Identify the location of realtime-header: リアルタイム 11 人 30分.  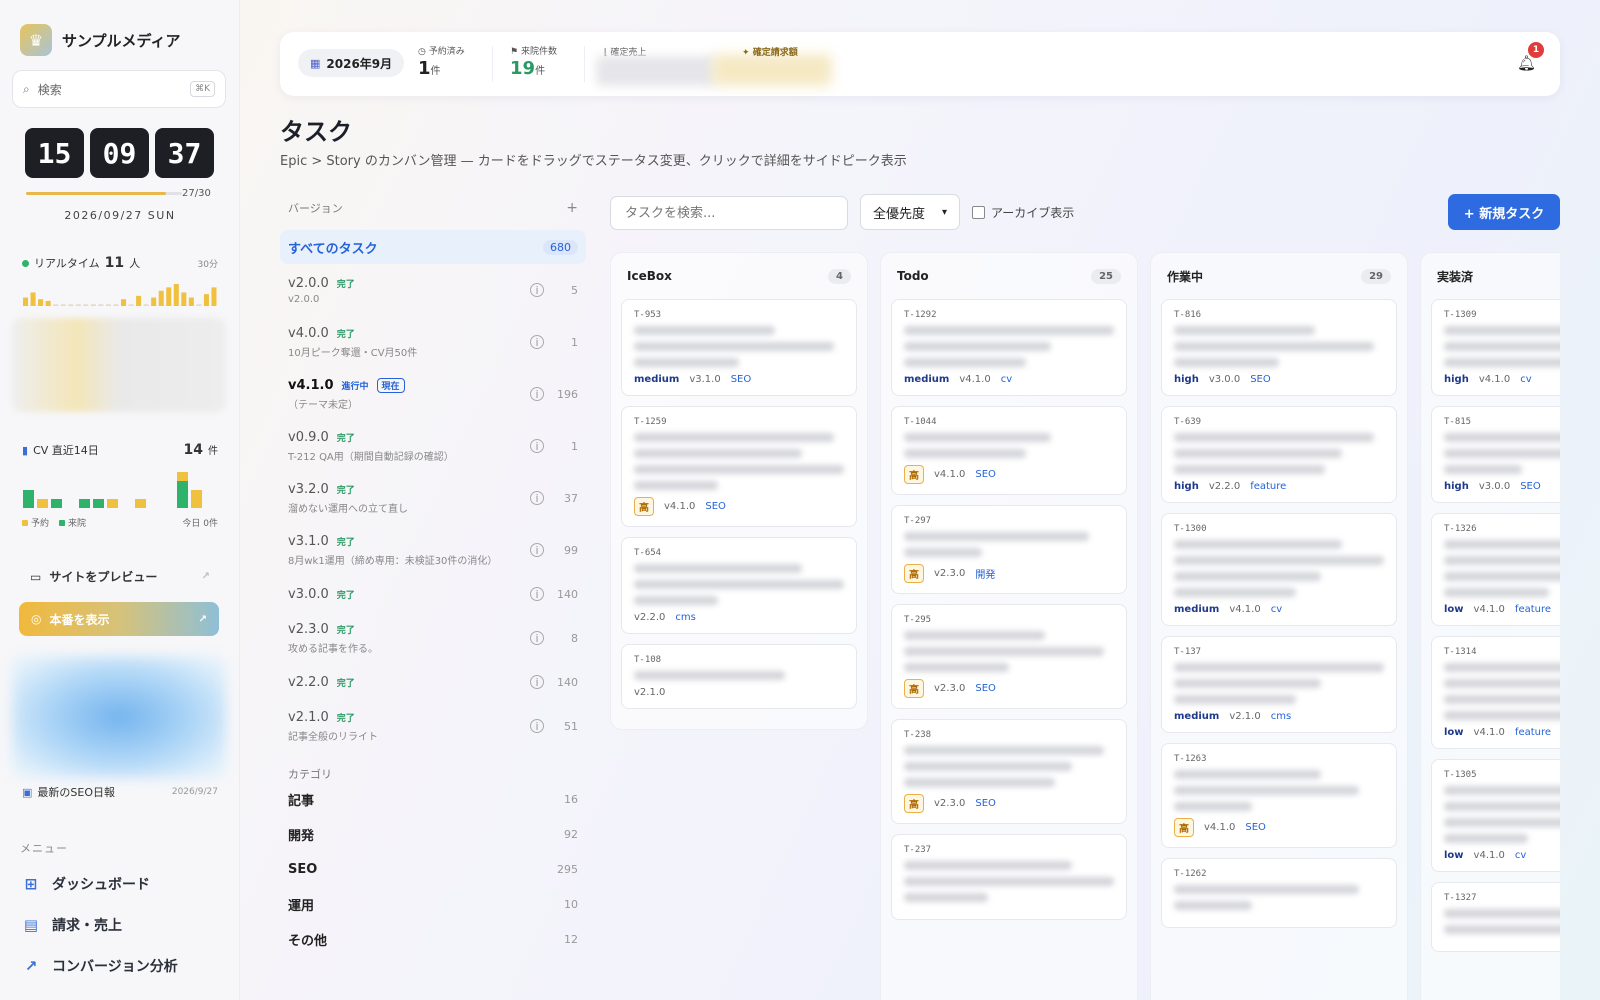
(120, 263).